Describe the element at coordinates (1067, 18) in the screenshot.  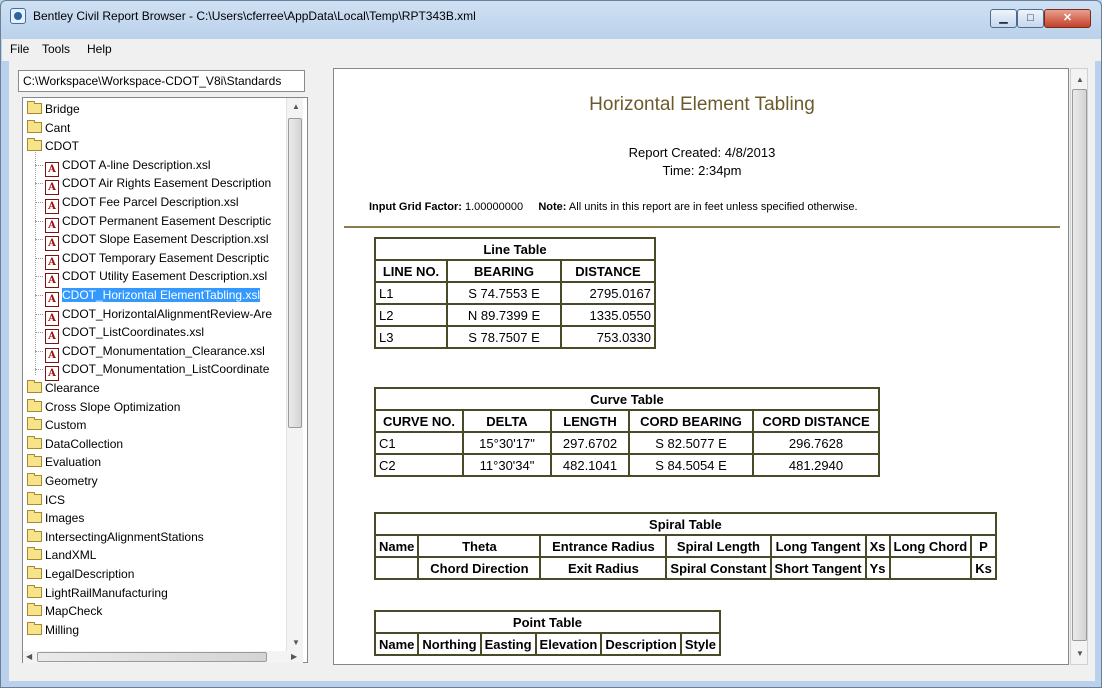
I see `close-button: ✕` at that location.